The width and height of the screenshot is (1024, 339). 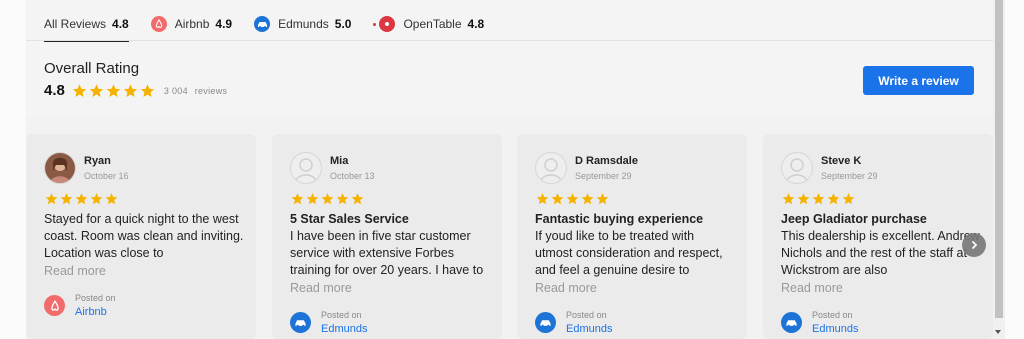 What do you see at coordinates (75, 24) in the screenshot?
I see `tab-label: All Reviews` at bounding box center [75, 24].